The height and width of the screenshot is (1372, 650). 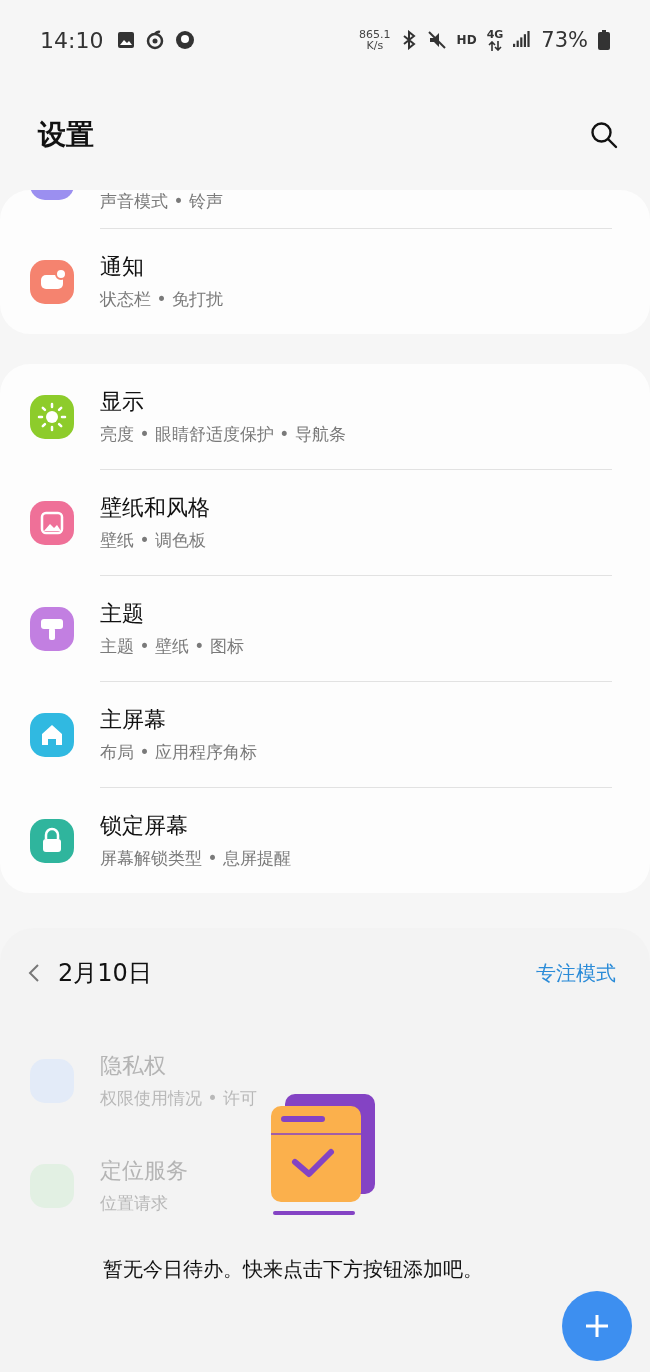 I want to click on data-arrows-icon, so click(x=494, y=46).